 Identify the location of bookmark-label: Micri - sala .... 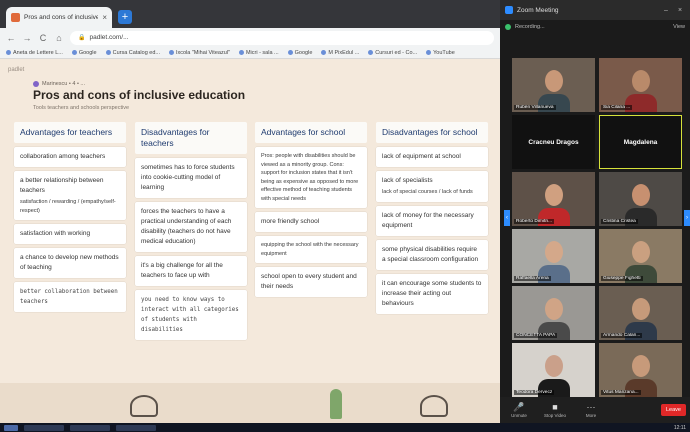
(262, 52).